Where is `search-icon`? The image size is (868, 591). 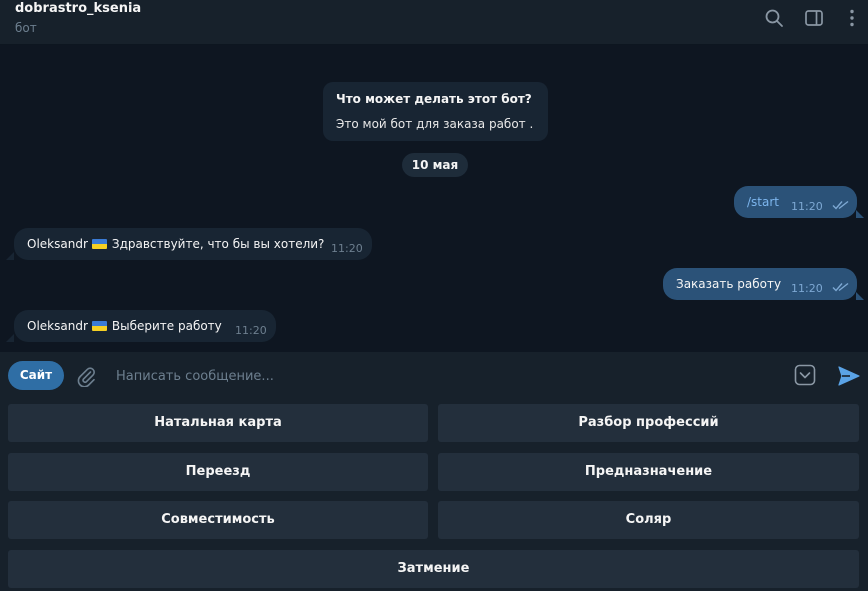
search-icon is located at coordinates (774, 18).